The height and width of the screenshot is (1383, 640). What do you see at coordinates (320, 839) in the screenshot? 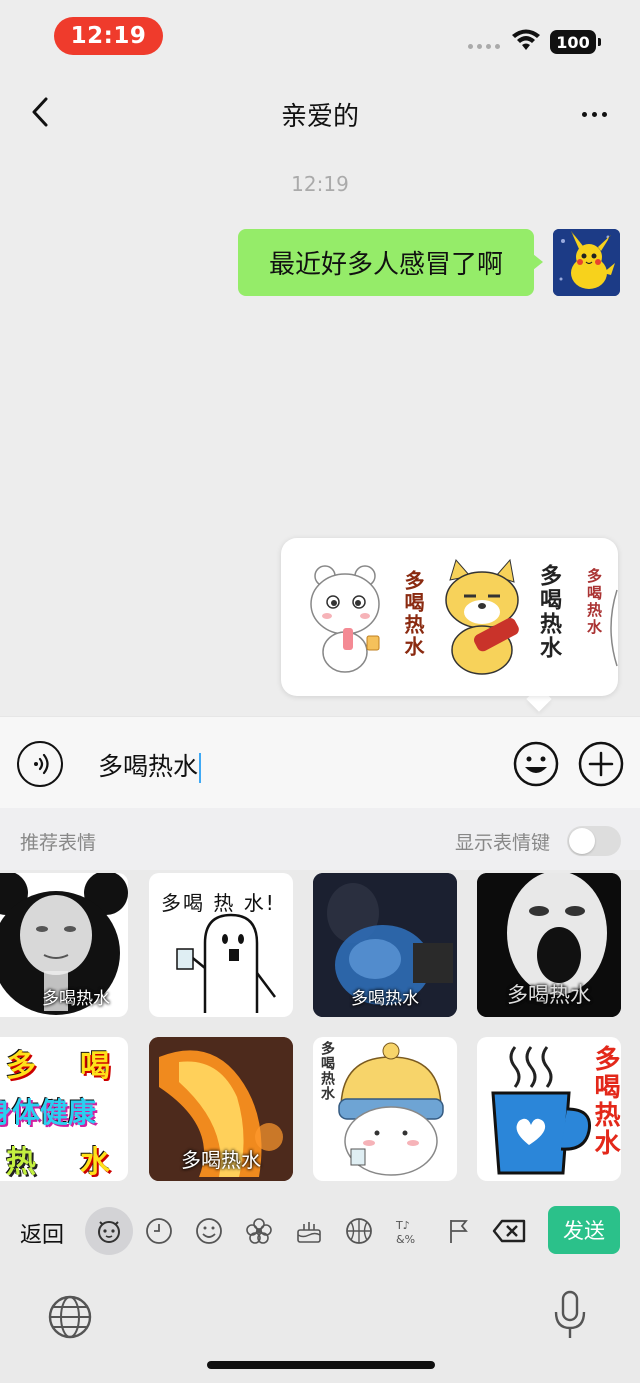
I see `panel-header: 推荐表情 显示表情键` at bounding box center [320, 839].